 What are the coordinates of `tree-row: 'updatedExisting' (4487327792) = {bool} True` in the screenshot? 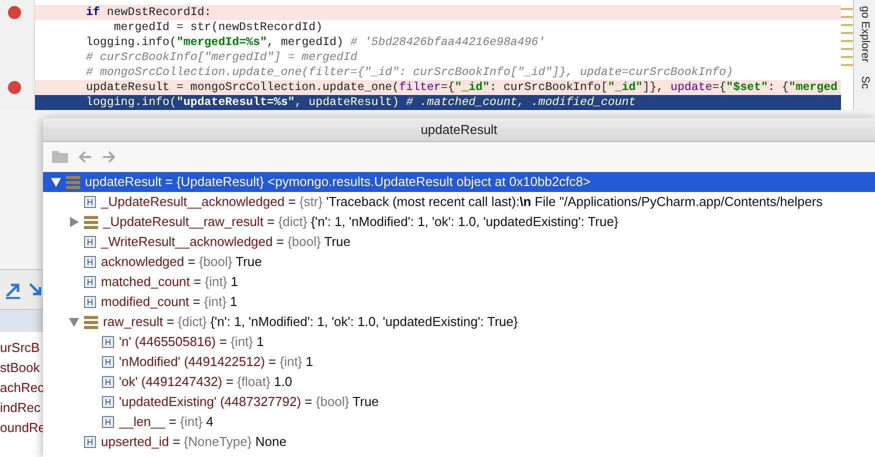 It's located at (459, 402).